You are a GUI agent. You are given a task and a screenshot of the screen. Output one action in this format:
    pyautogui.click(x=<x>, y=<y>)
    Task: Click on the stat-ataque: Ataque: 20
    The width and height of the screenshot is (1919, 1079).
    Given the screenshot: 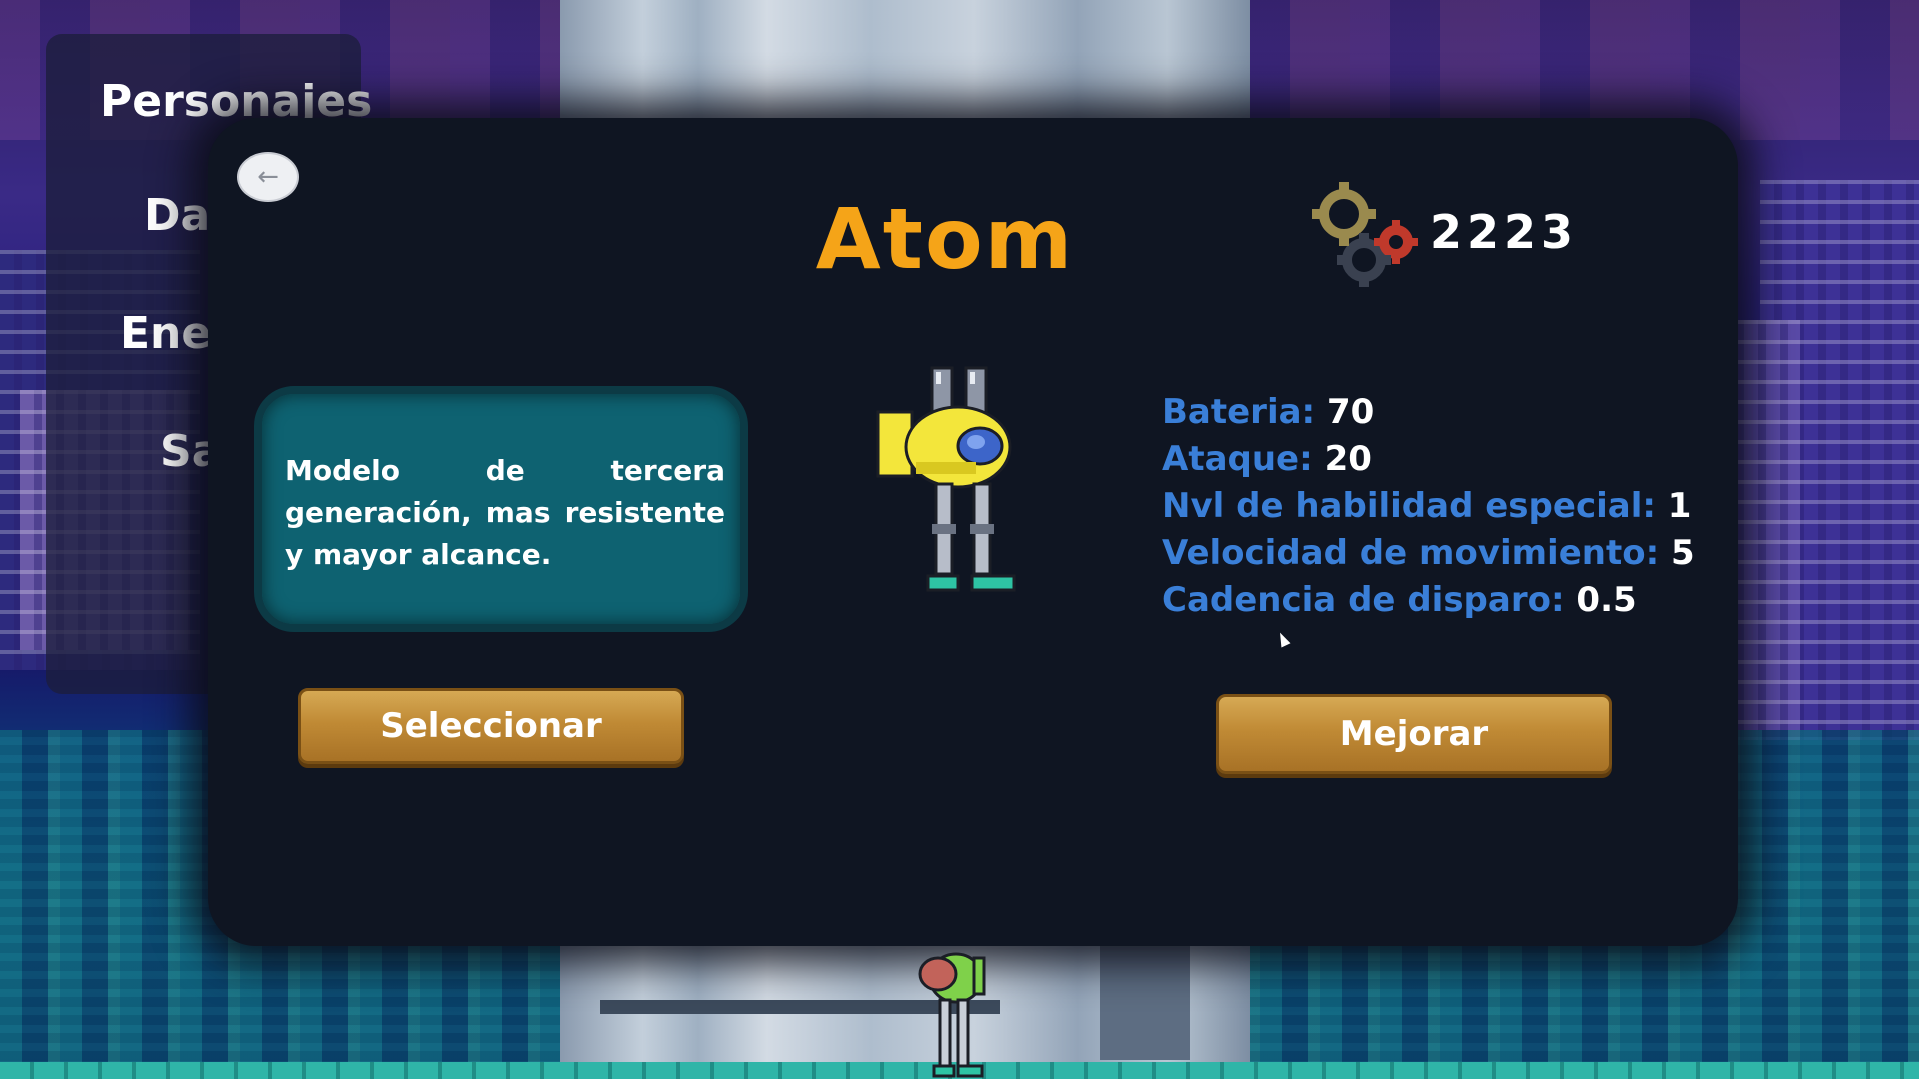 What is the action you would take?
    pyautogui.click(x=1428, y=462)
    